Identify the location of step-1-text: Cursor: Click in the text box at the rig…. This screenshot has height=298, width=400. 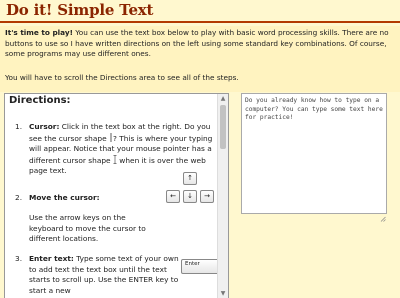
(123, 149).